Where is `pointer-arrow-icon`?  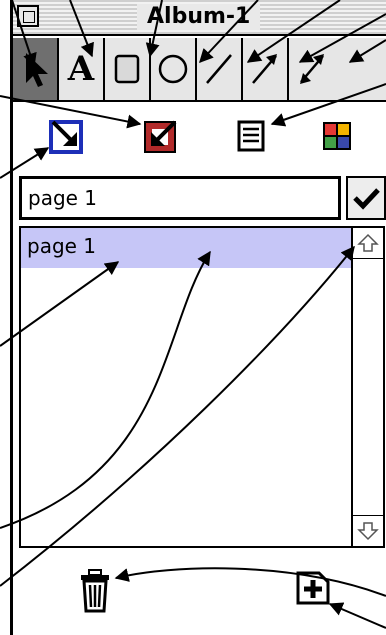 pointer-arrow-icon is located at coordinates (37, 70).